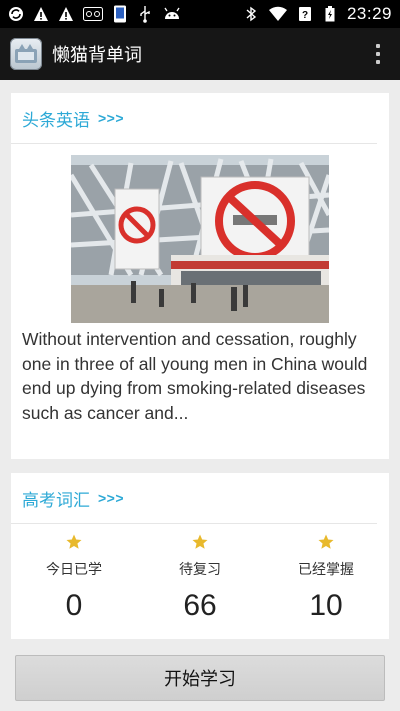 This screenshot has height=711, width=400. I want to click on android-icon, so click(172, 14).